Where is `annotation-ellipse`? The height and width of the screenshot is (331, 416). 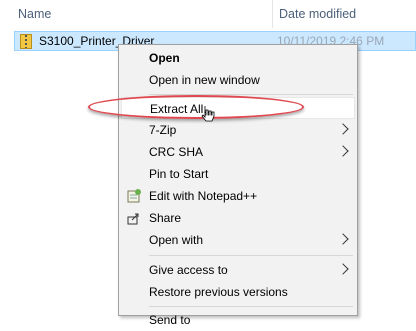 annotation-ellipse is located at coordinates (196, 107).